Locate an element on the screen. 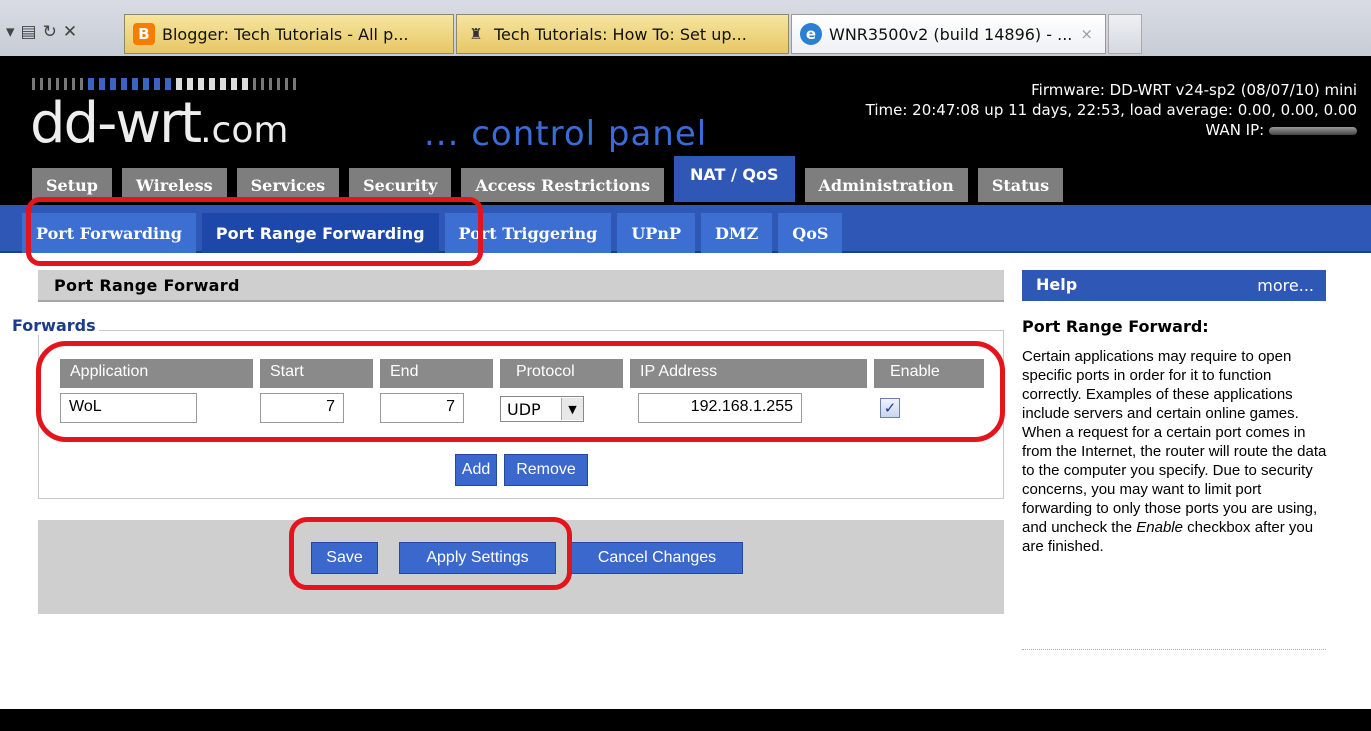 Image resolution: width=1371 pixels, height=731 pixels. help-title: Port Range Forward: is located at coordinates (1115, 326).